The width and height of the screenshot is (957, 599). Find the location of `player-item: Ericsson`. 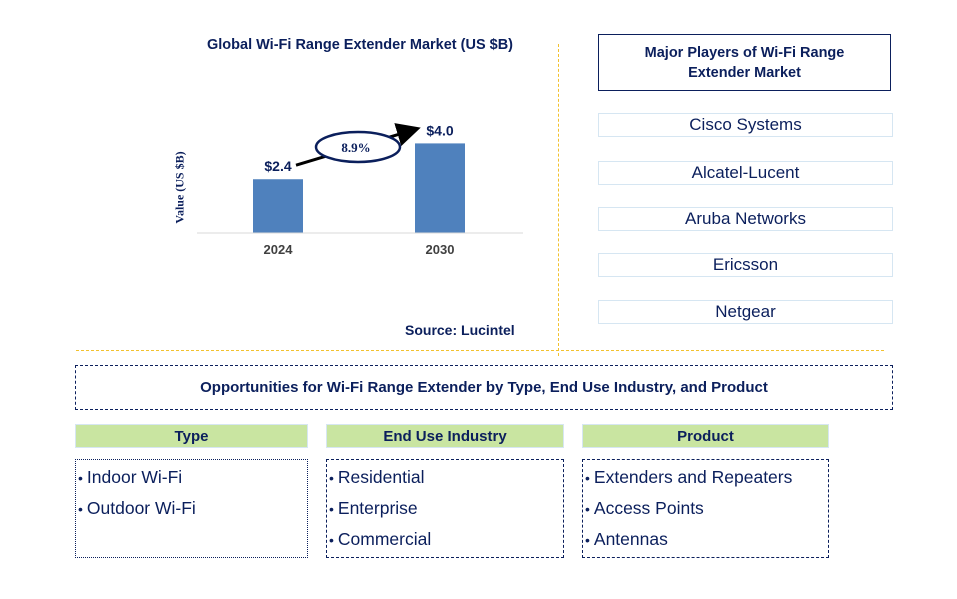

player-item: Ericsson is located at coordinates (745, 265).